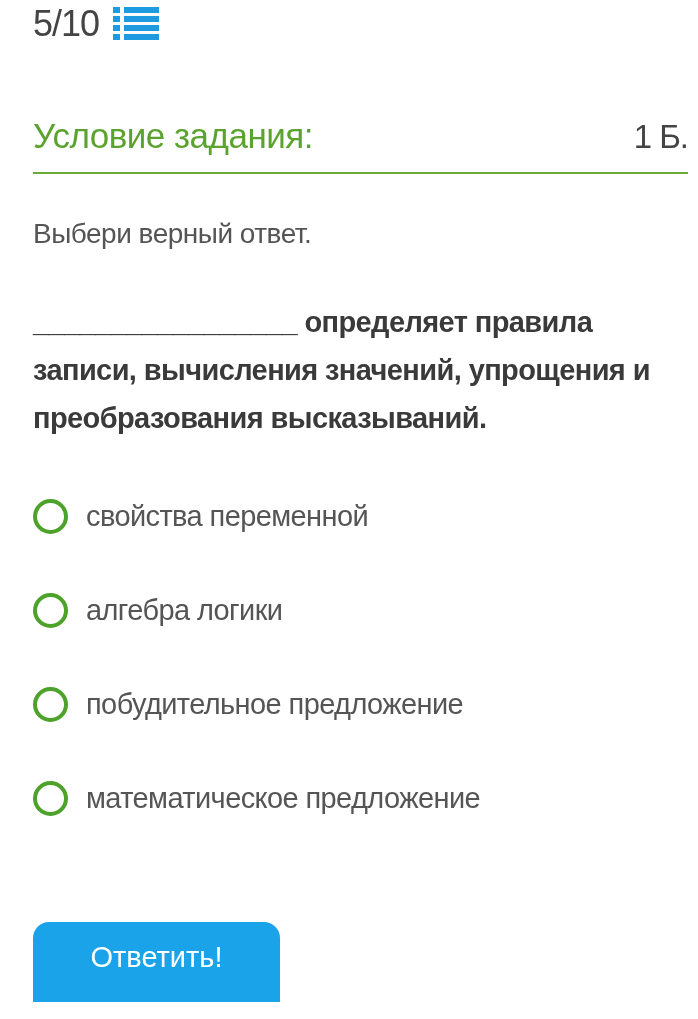 The width and height of the screenshot is (698, 1019). Describe the element at coordinates (283, 798) in the screenshot. I see `option-label: математическое предложение` at that location.